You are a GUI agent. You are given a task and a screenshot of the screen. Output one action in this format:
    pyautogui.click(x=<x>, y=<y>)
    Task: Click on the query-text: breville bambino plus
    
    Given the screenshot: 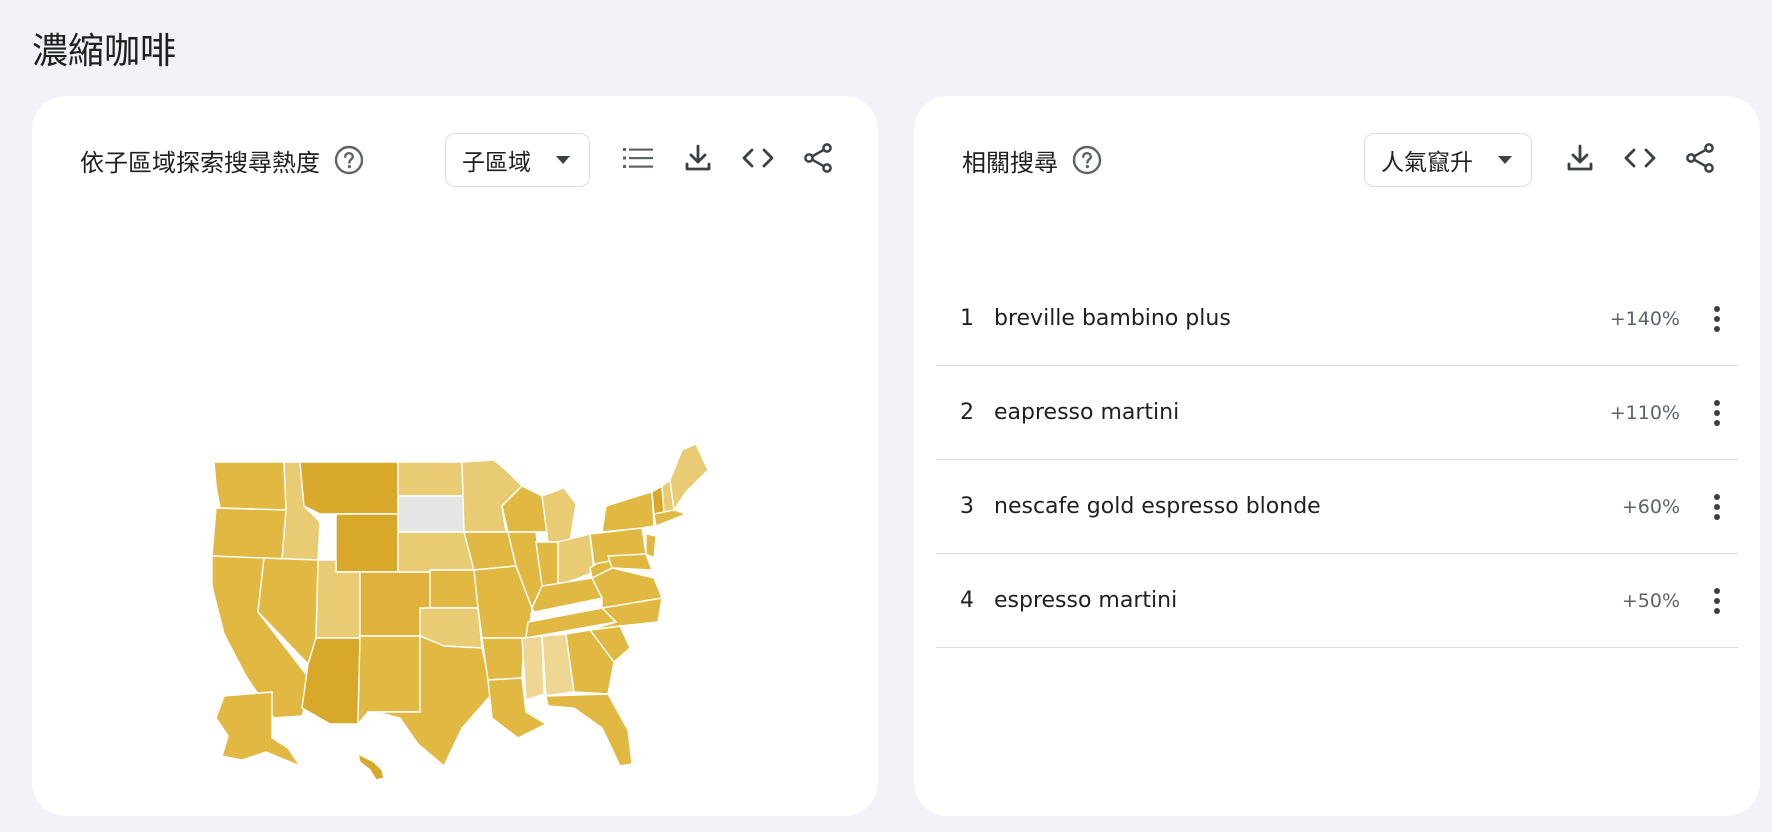 What is the action you would take?
    pyautogui.click(x=1302, y=318)
    